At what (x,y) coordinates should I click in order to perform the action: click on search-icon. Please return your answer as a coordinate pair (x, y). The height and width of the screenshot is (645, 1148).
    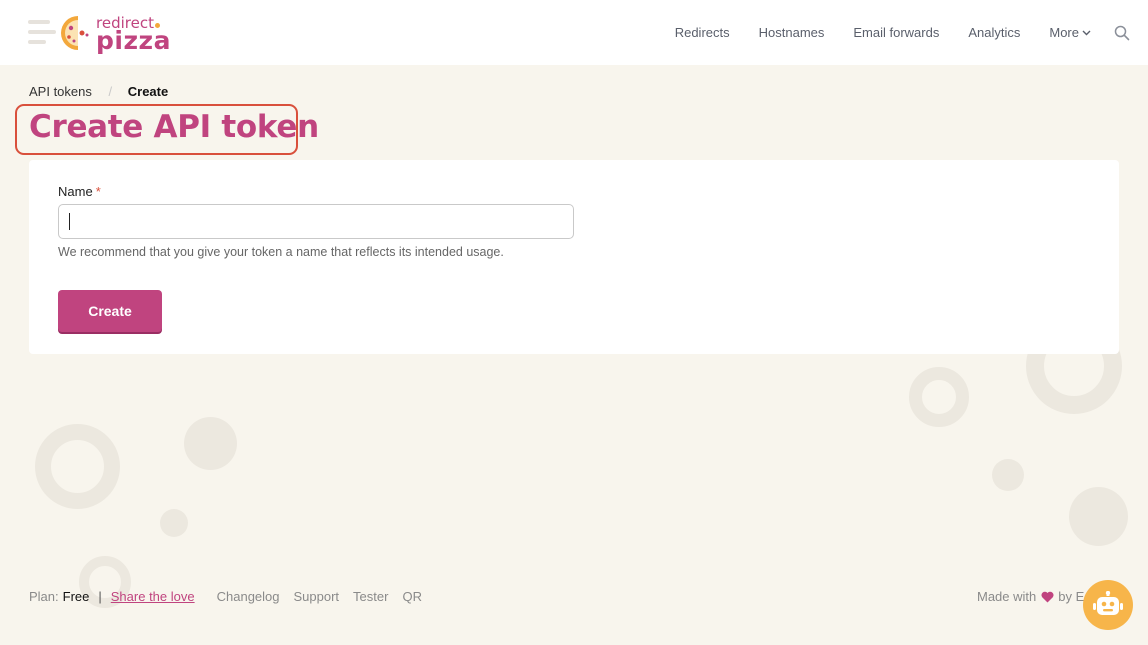
    Looking at the image, I should click on (1122, 32).